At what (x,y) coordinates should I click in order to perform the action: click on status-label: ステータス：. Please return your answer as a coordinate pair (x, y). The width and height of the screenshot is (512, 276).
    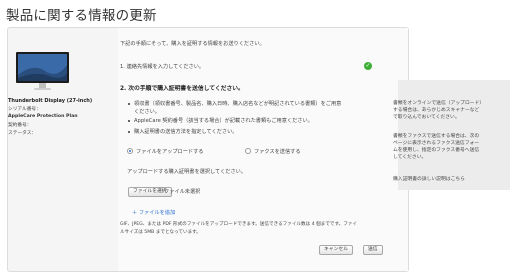
    Looking at the image, I should click on (22, 133).